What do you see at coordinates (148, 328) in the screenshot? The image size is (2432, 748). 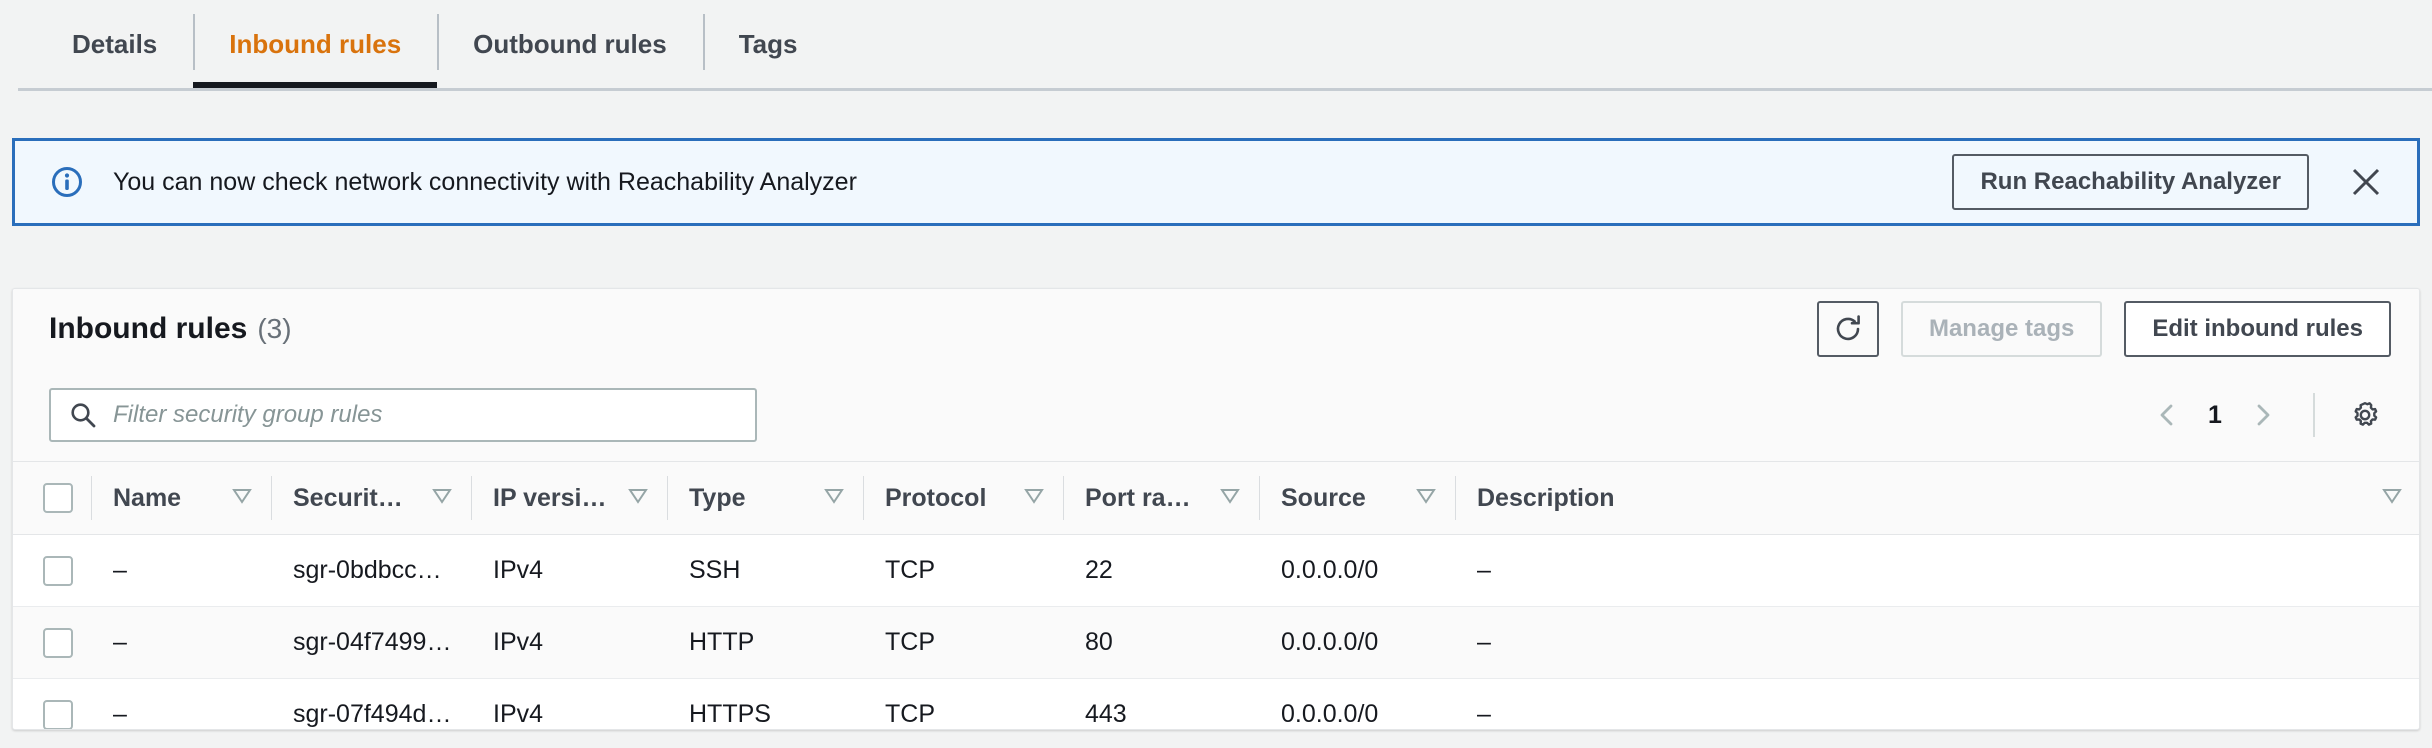 I see `page-title: Inbound rules` at bounding box center [148, 328].